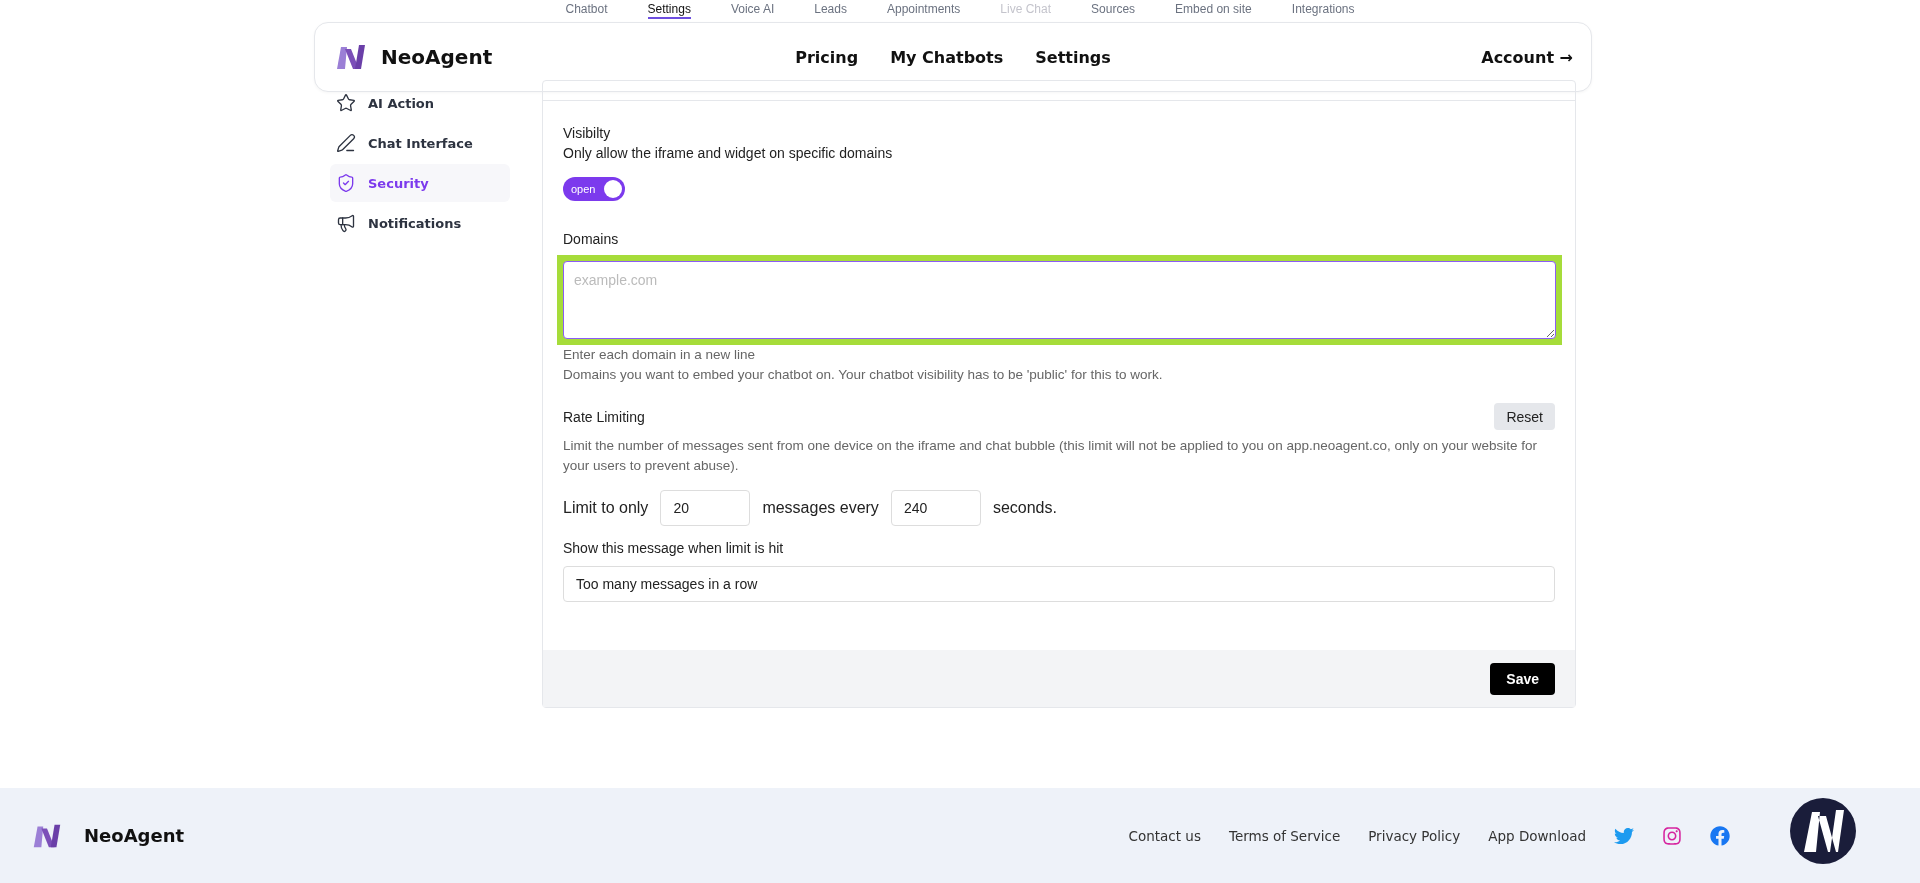 The image size is (1920, 883). Describe the element at coordinates (594, 189) in the screenshot. I see `visibility-toggle: open` at that location.